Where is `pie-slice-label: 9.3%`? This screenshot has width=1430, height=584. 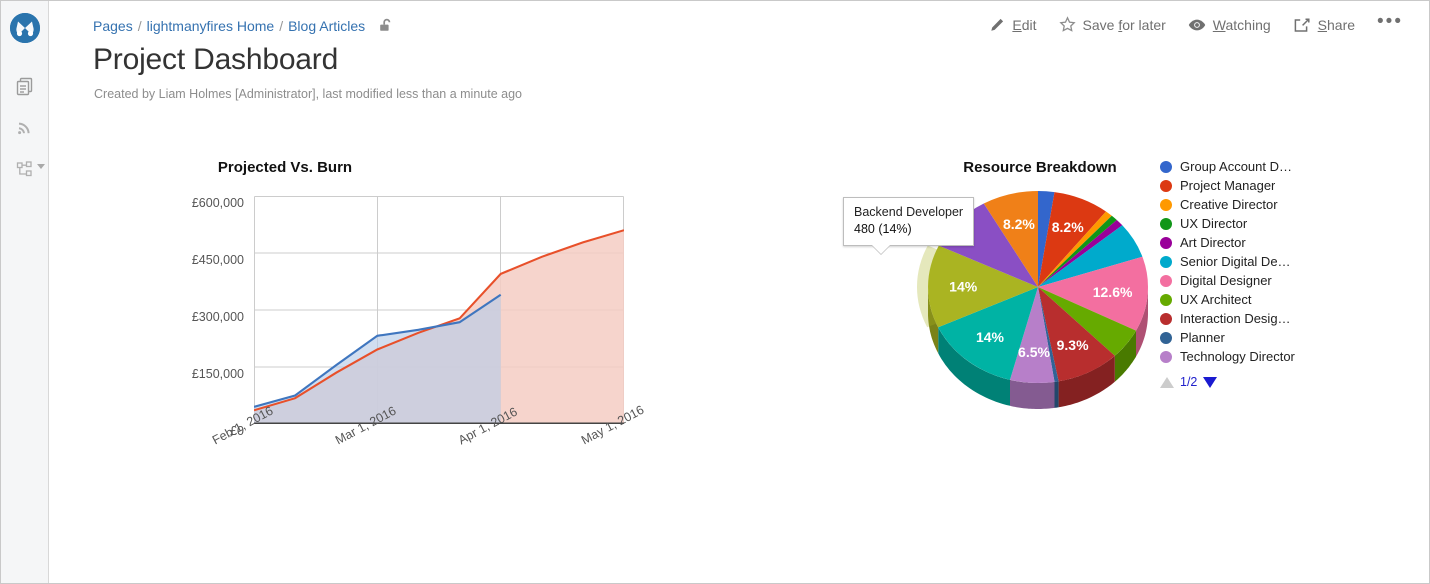 pie-slice-label: 9.3% is located at coordinates (1073, 345).